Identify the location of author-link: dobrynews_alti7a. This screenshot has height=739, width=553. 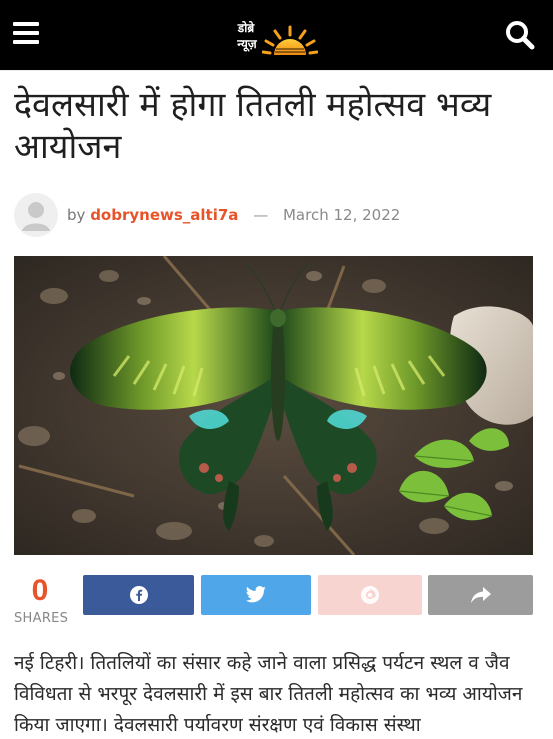
(164, 215).